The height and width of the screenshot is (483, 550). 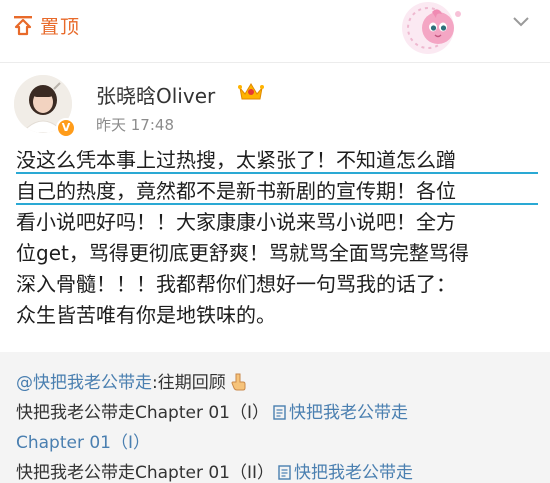 What do you see at coordinates (60, 26) in the screenshot?
I see `pin-label: 置顶` at bounding box center [60, 26].